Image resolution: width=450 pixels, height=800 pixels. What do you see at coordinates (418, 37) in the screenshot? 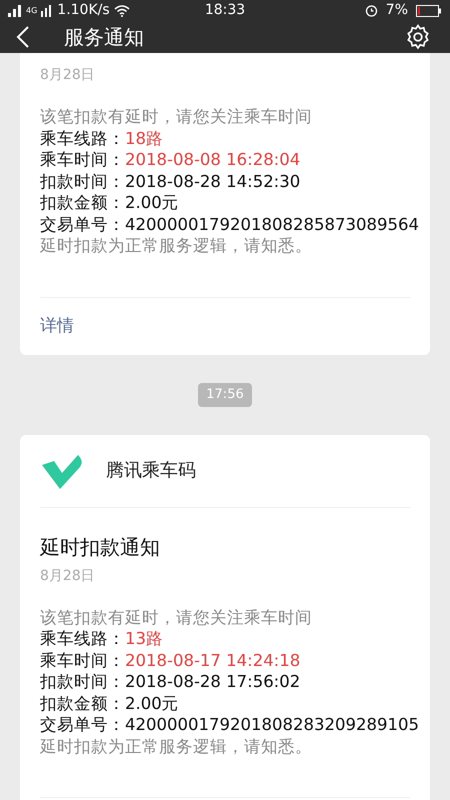
I see `settings-icon` at bounding box center [418, 37].